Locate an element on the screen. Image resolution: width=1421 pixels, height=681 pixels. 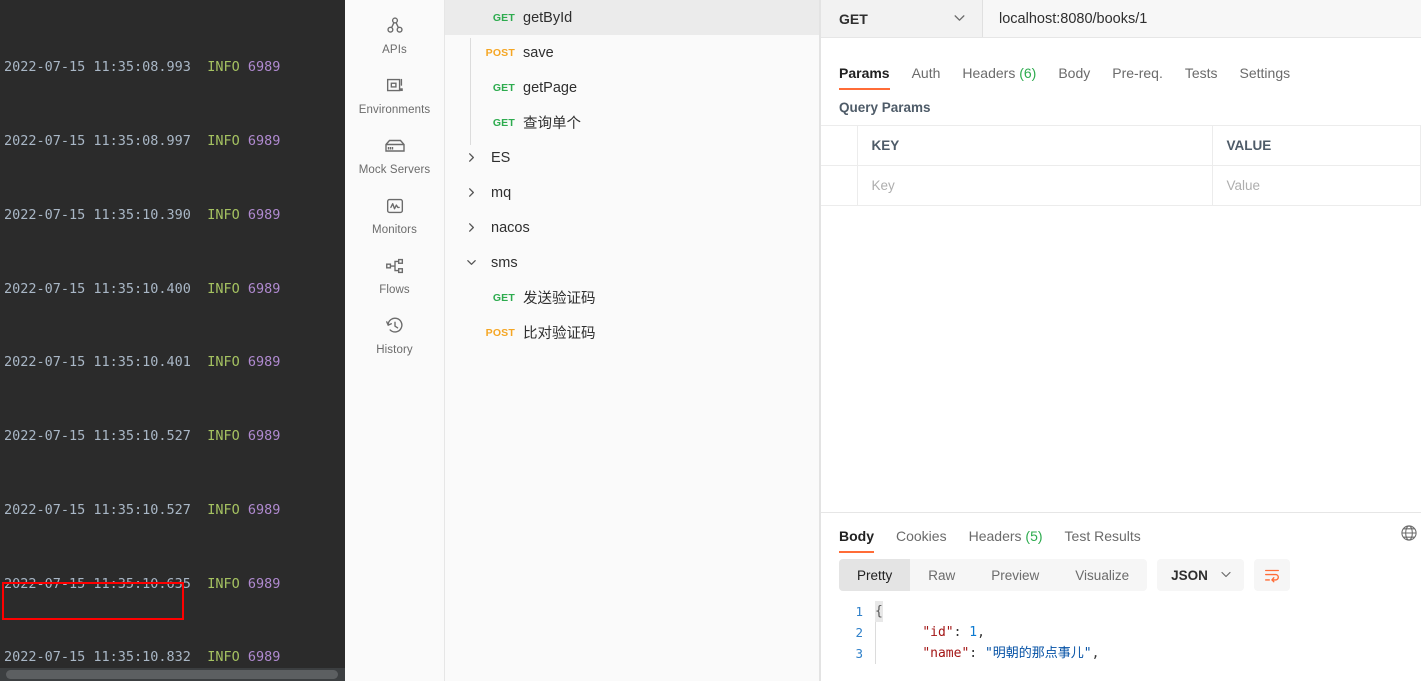
response-format-value: JSON is located at coordinates (1189, 575).